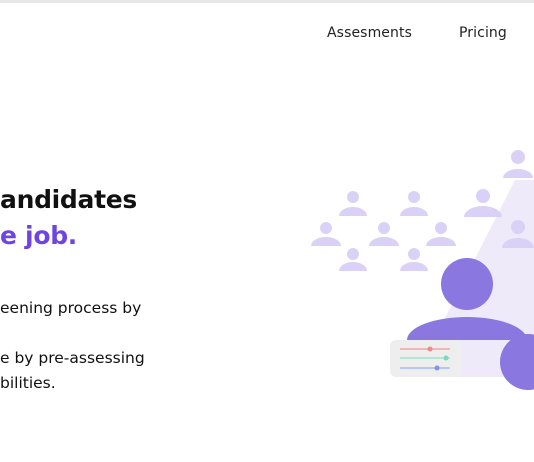  Describe the element at coordinates (267, 35) in the screenshot. I see `top-navigation: Assesments Pricing` at that location.